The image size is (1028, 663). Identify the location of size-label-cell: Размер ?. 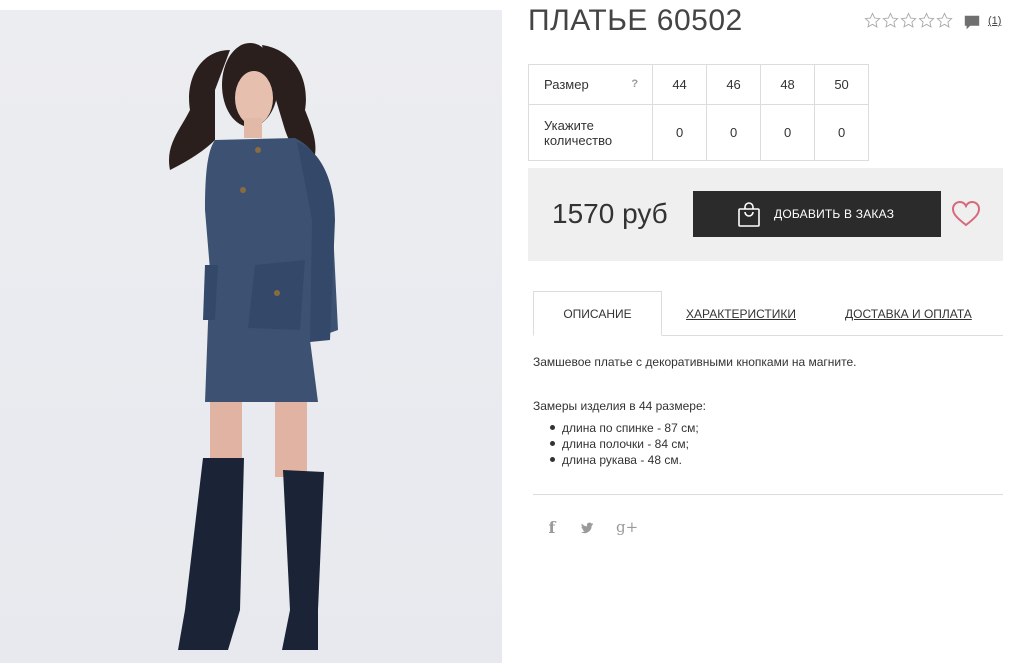
(590, 84).